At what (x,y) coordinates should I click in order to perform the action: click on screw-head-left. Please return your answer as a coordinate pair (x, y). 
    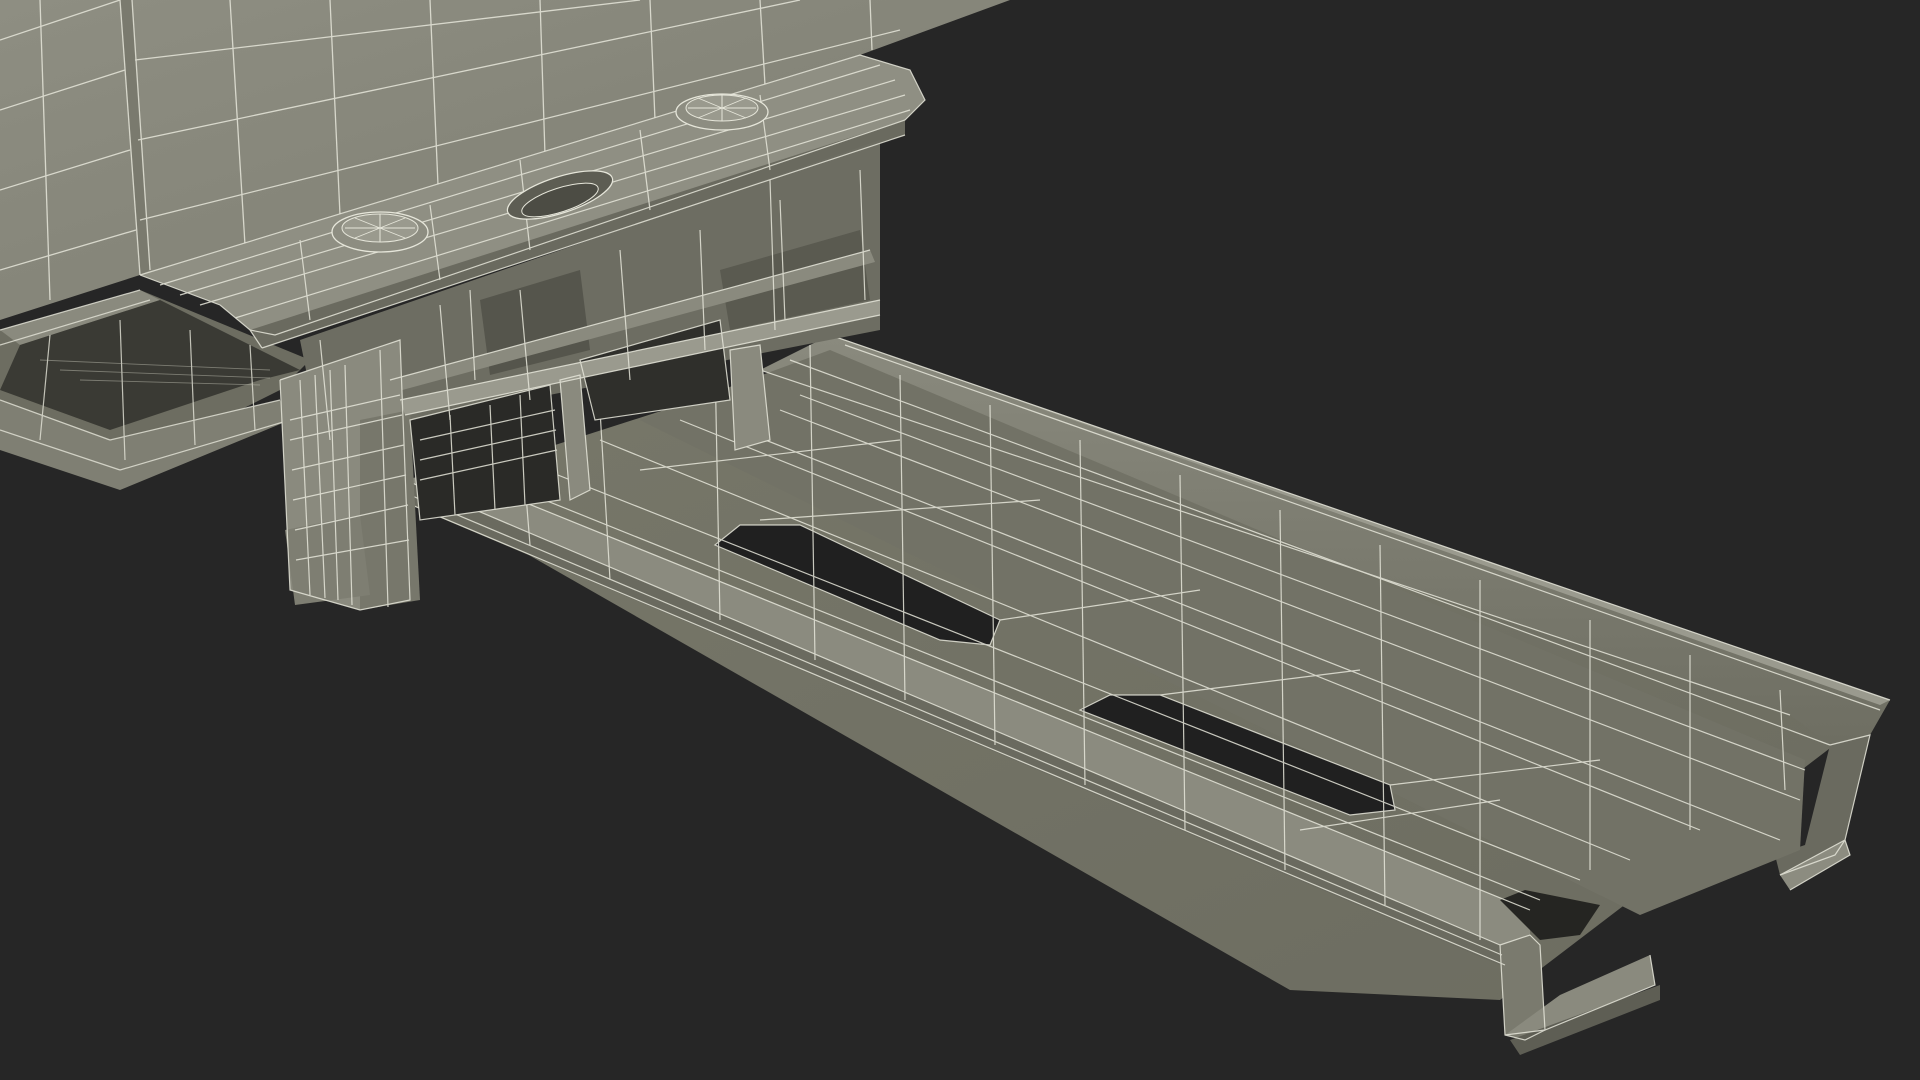
    Looking at the image, I should click on (380, 232).